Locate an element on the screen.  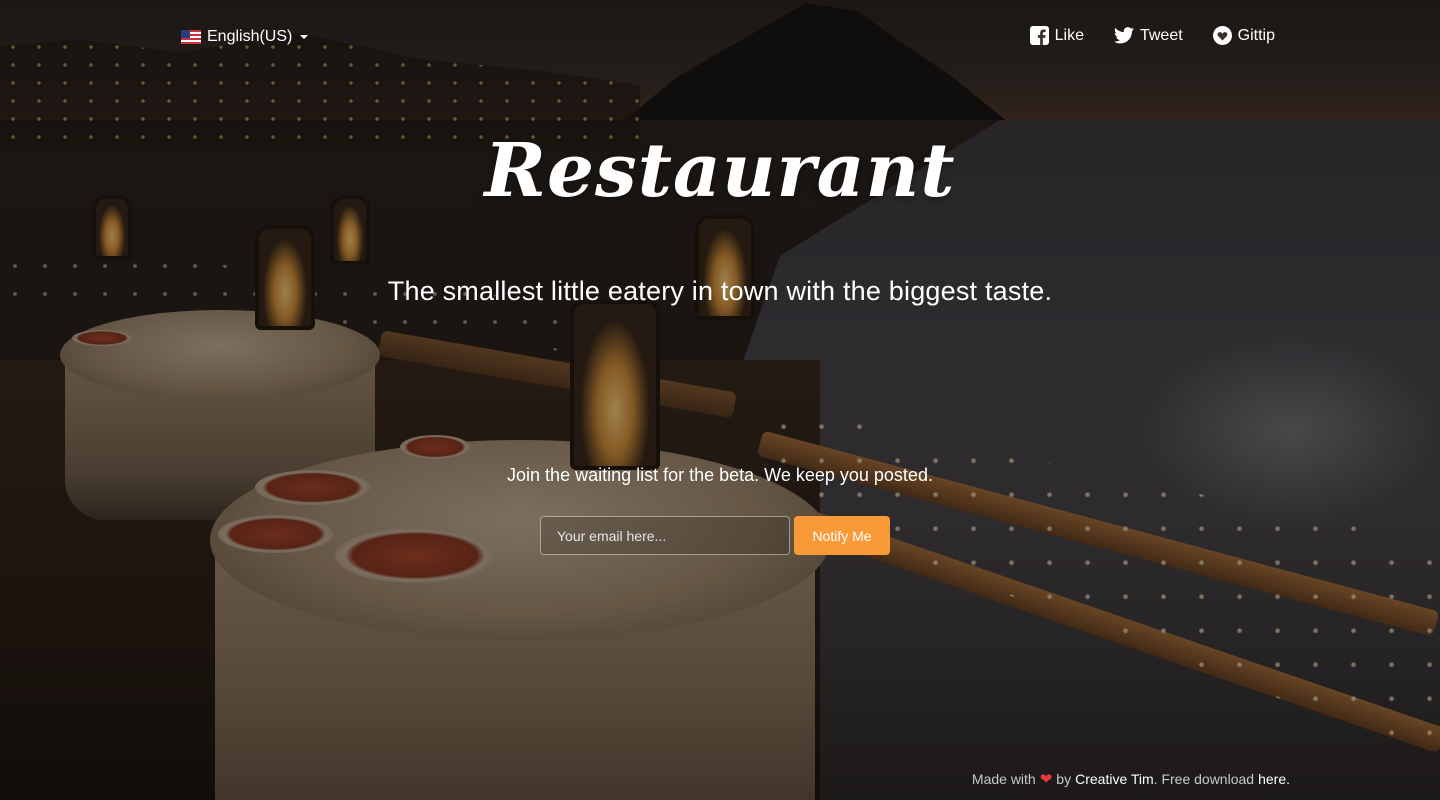
download-here-link: here. is located at coordinates (1274, 779).